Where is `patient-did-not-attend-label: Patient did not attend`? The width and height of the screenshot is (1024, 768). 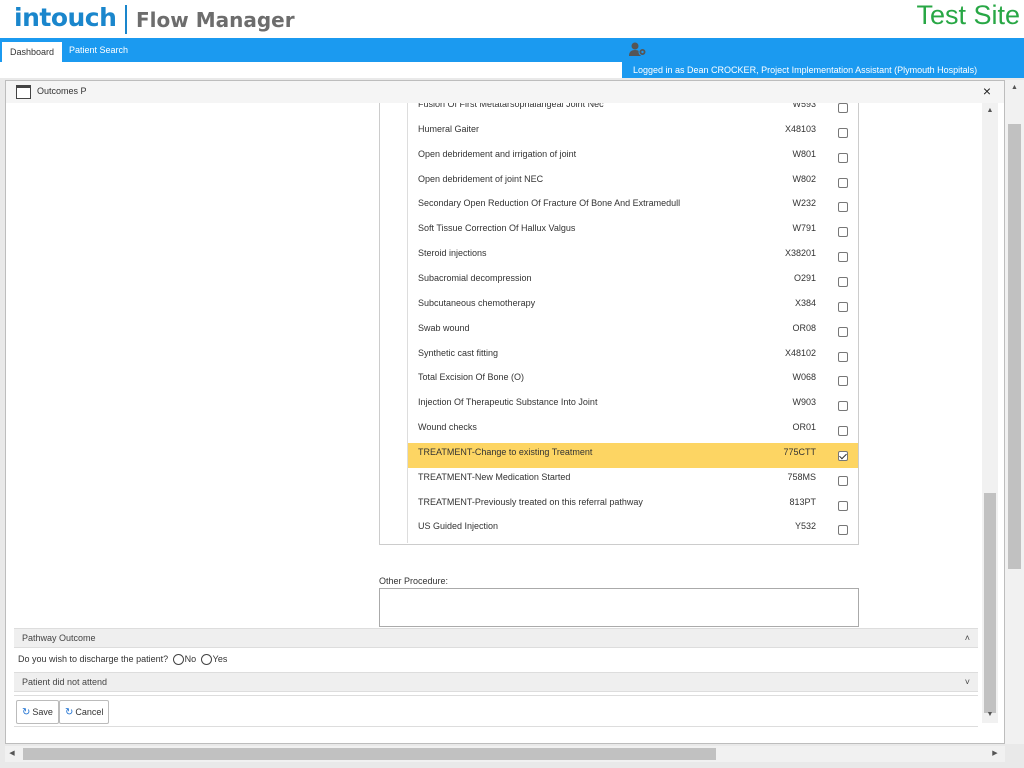
patient-did-not-attend-label: Patient did not attend is located at coordinates (65, 682).